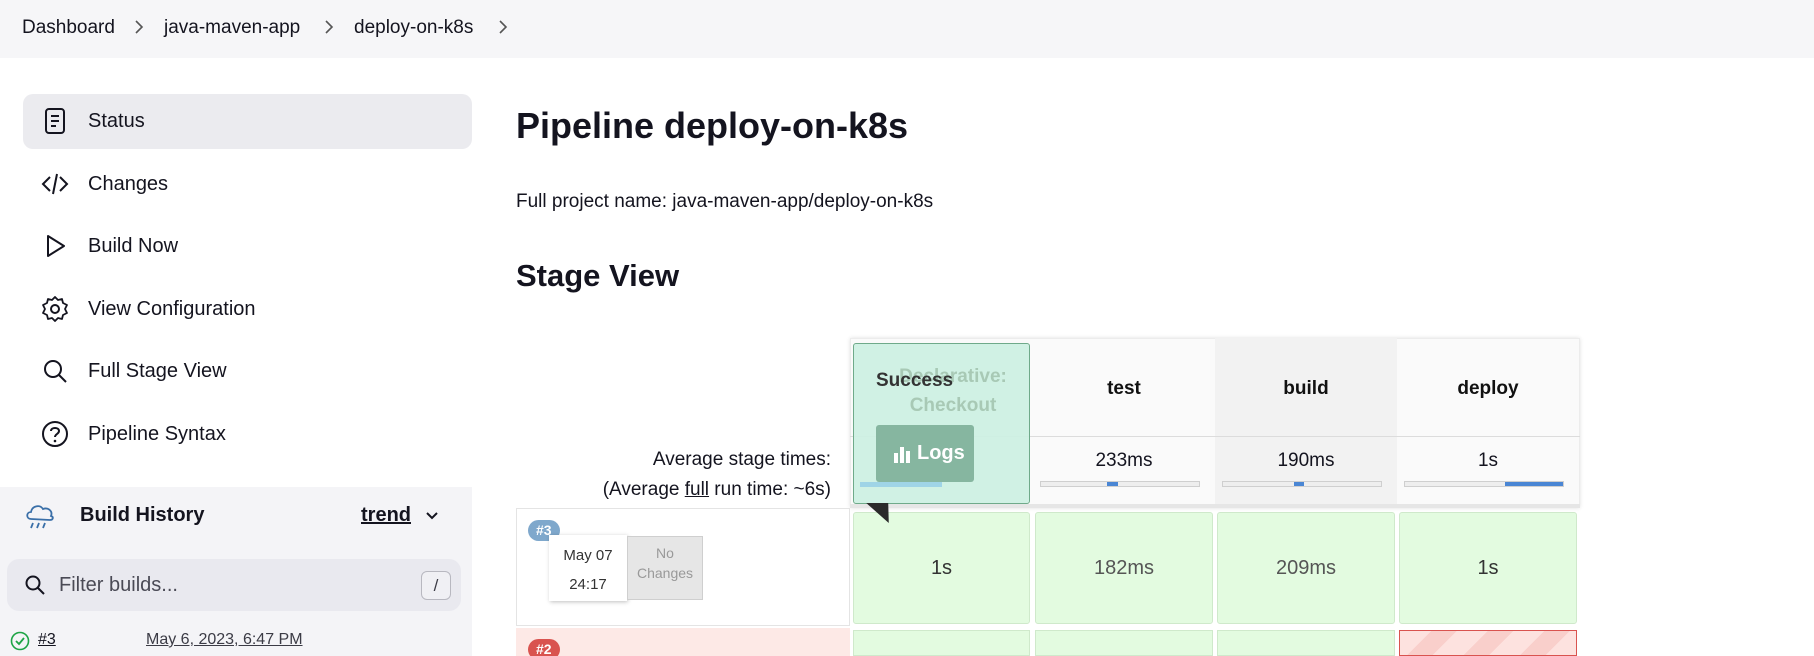  I want to click on avg-run-suffix: run time: ~6s), so click(770, 489).